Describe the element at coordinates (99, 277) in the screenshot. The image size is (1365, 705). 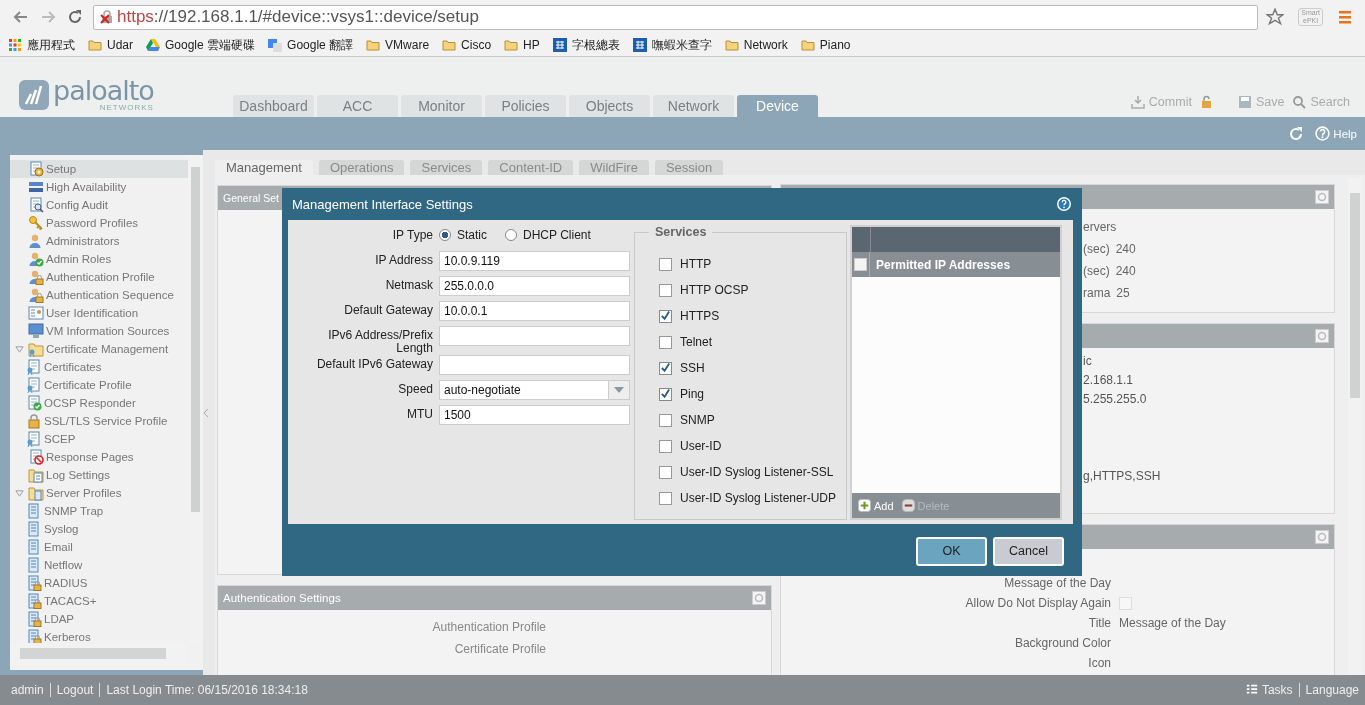
I see `tree-item: Authentication Profile` at that location.